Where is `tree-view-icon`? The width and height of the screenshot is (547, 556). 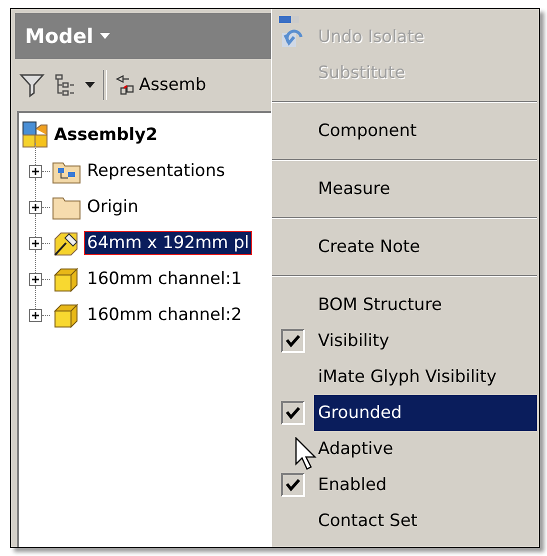 tree-view-icon is located at coordinates (65, 85).